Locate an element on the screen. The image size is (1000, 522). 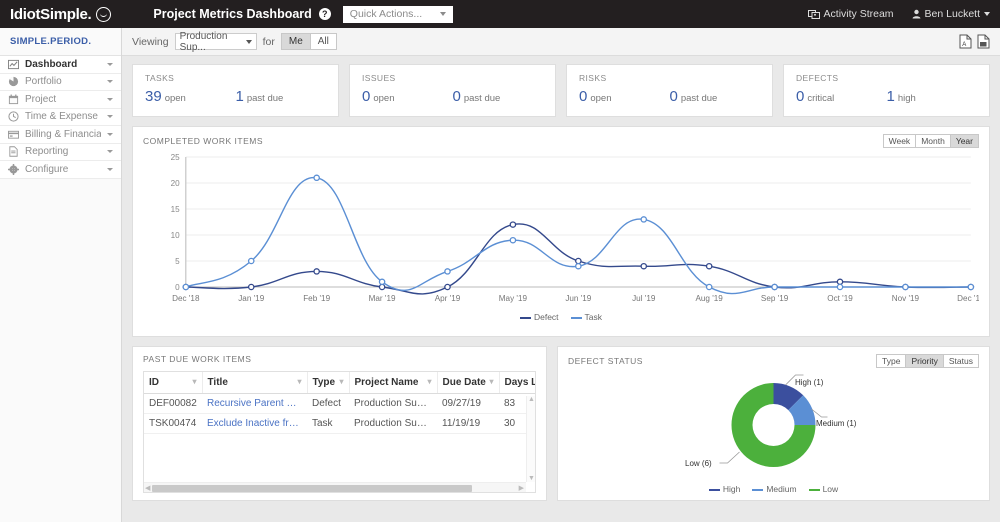
sidebar-header: SIMPLE.PERIOD. is located at coordinates (60, 42).